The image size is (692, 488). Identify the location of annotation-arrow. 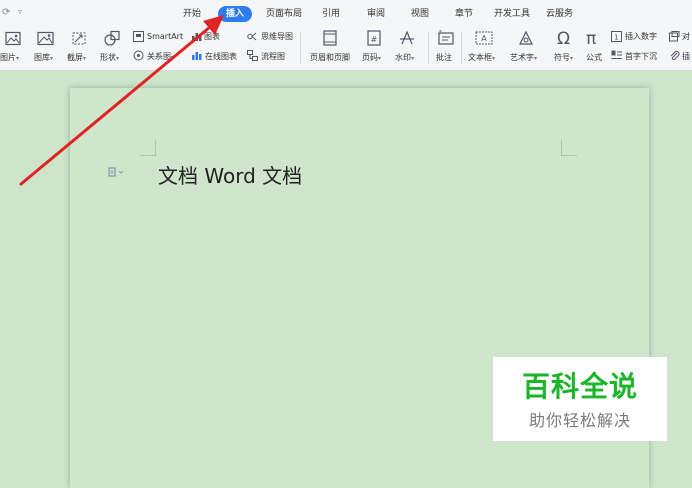
(121, 100).